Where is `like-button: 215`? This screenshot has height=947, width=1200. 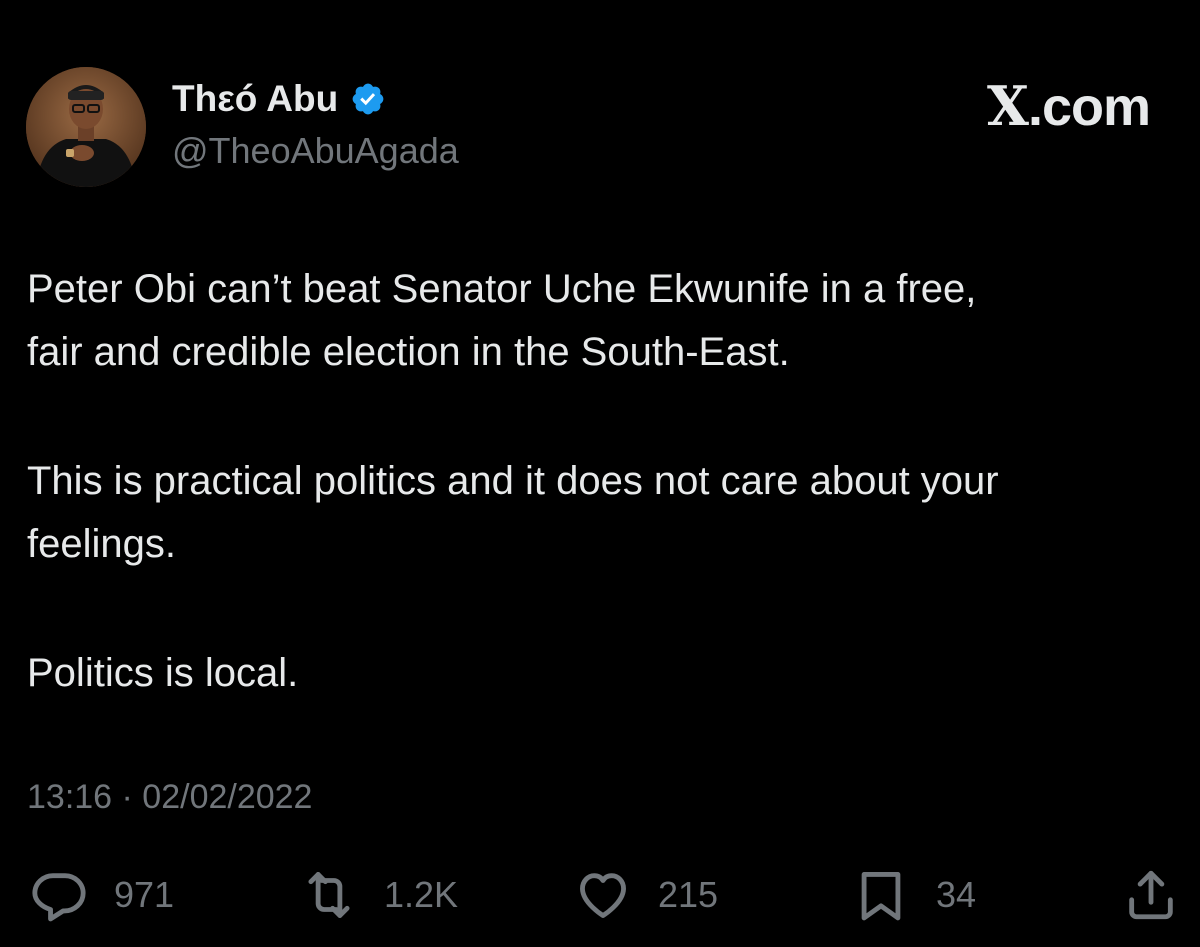
like-button: 215 is located at coordinates (646, 895).